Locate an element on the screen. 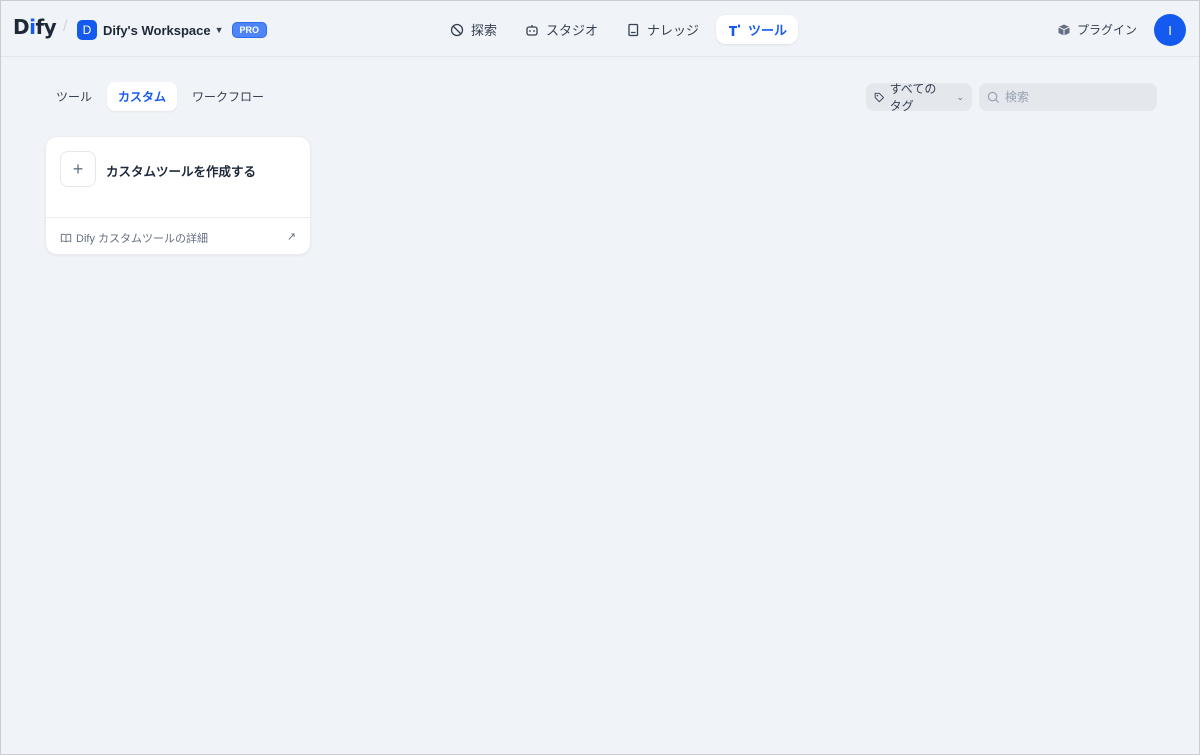 This screenshot has width=1200, height=755. tag-filter-dropdown: すべてのタグ ⌄ is located at coordinates (919, 97).